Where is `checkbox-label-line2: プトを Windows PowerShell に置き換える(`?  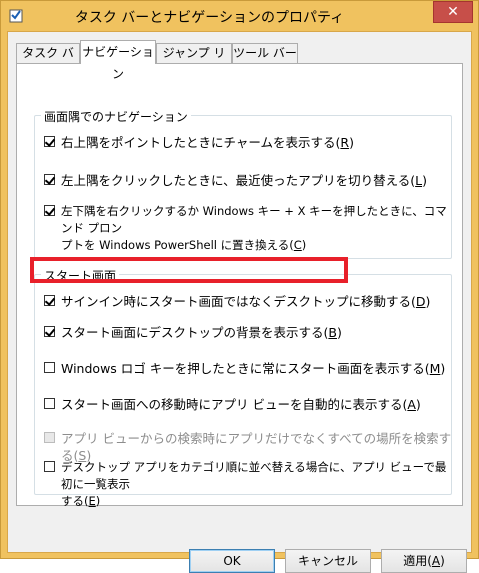 checkbox-label-line2: プトを Windows PowerShell に置き換える( is located at coordinates (177, 245).